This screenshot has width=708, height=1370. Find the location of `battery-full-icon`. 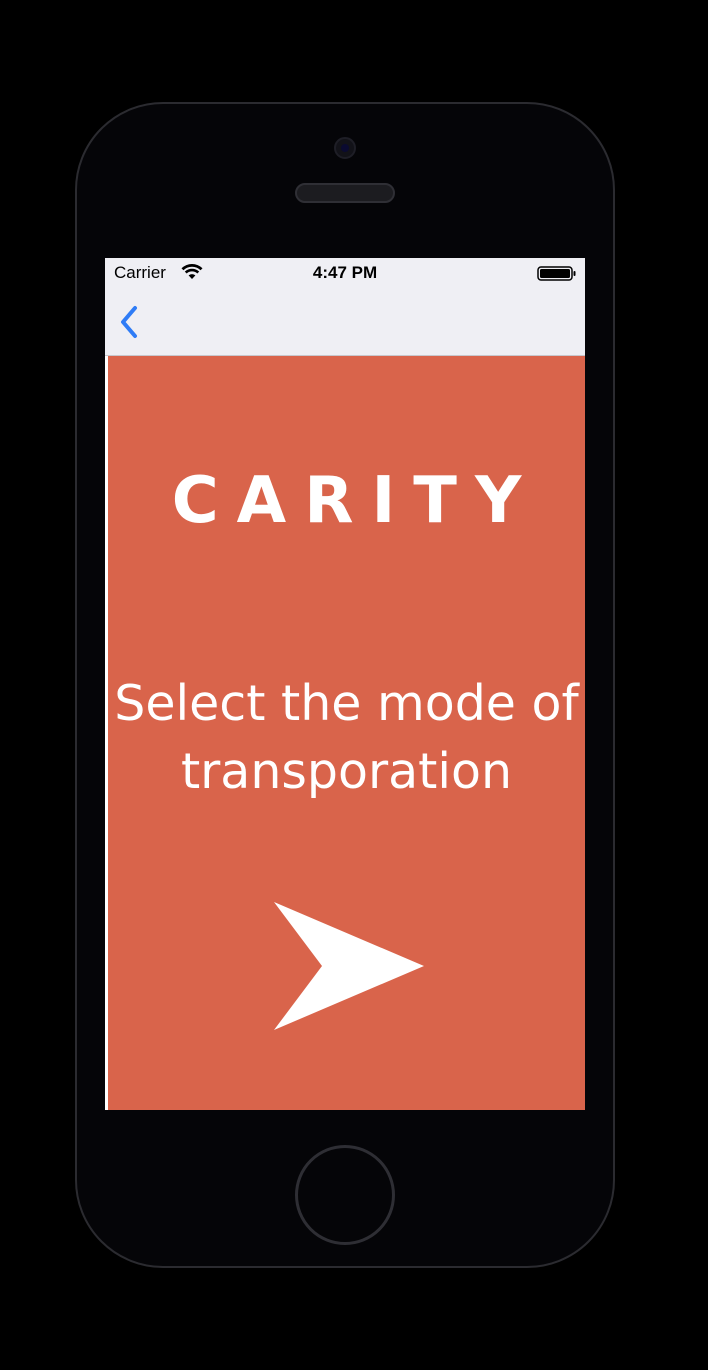

battery-full-icon is located at coordinates (556, 273).